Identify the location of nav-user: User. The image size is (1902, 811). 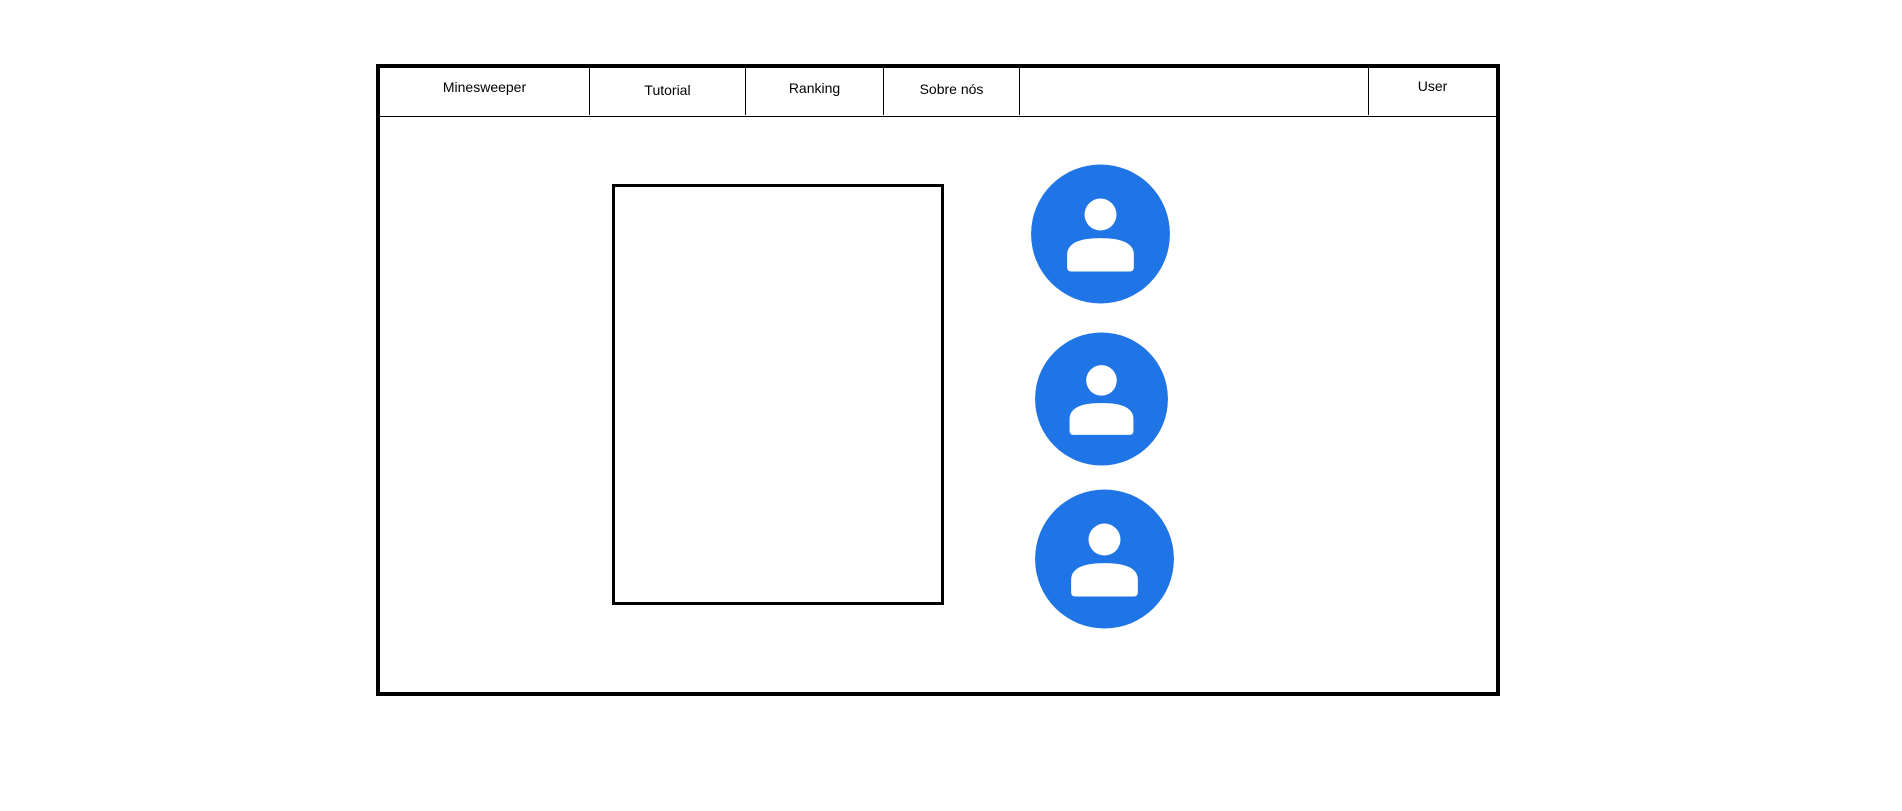
(1432, 91).